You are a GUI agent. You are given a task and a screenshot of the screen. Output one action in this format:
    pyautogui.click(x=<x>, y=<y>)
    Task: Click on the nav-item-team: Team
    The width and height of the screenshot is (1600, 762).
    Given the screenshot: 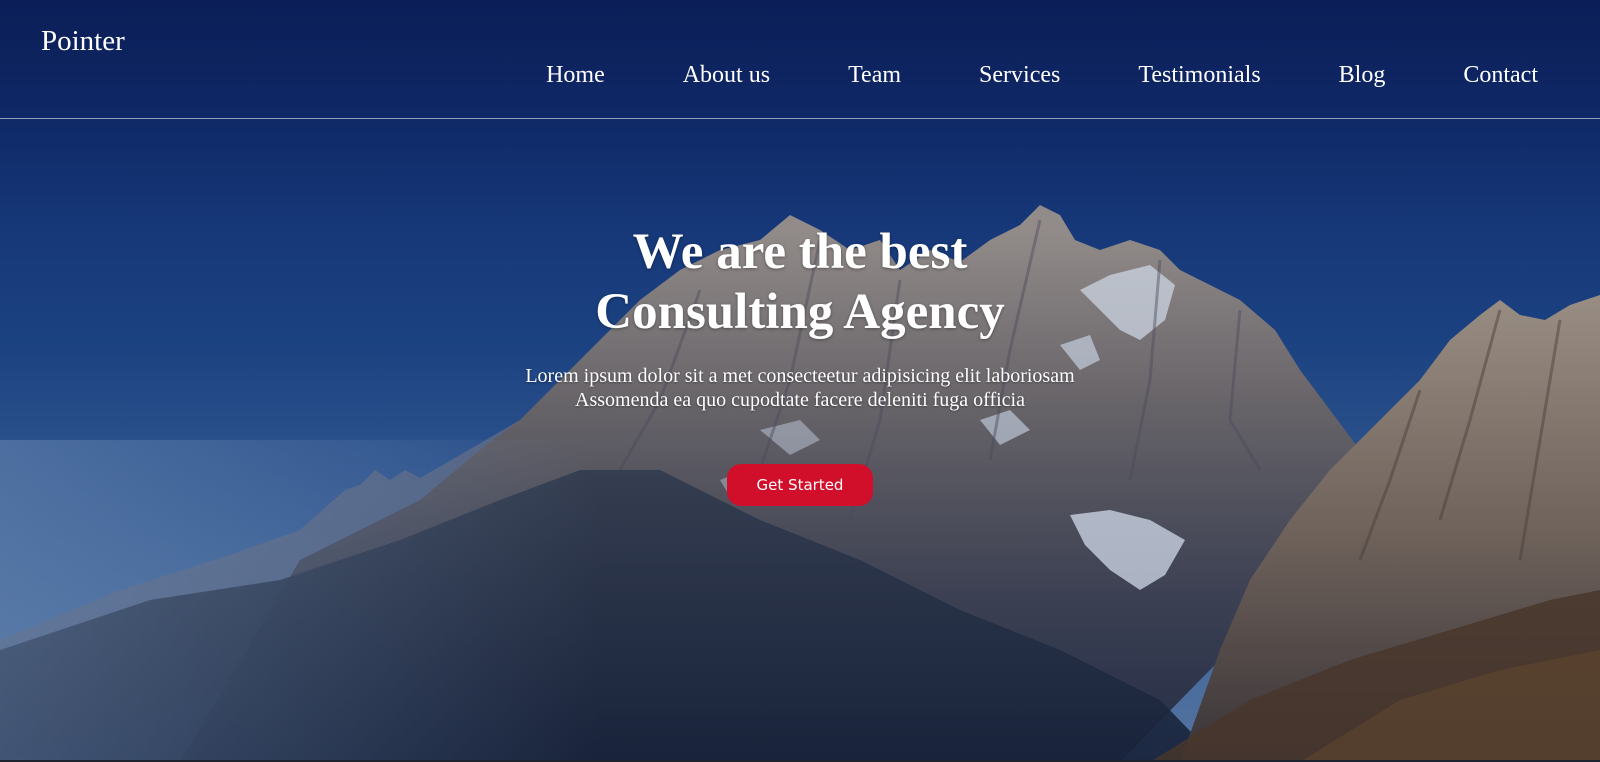 What is the action you would take?
    pyautogui.click(x=874, y=75)
    